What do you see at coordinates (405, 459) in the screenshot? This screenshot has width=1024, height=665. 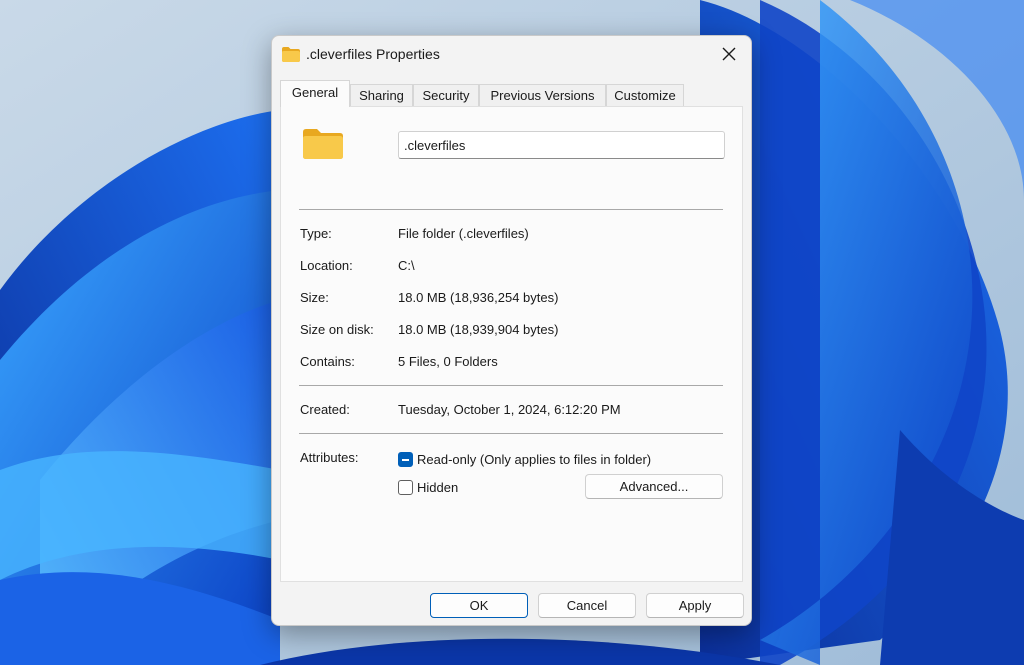 I see `readonly-checkbox` at bounding box center [405, 459].